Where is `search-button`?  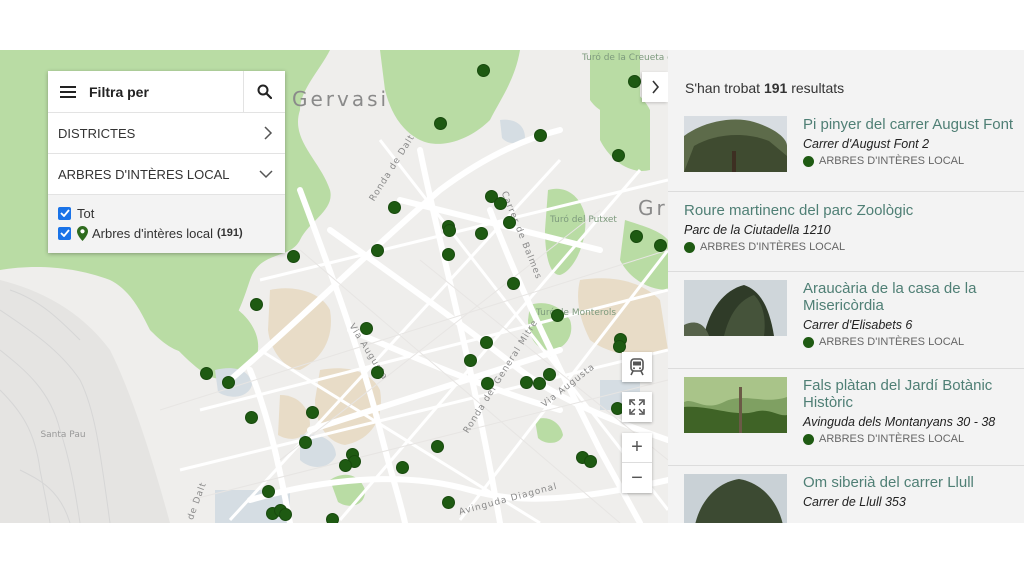 search-button is located at coordinates (264, 91).